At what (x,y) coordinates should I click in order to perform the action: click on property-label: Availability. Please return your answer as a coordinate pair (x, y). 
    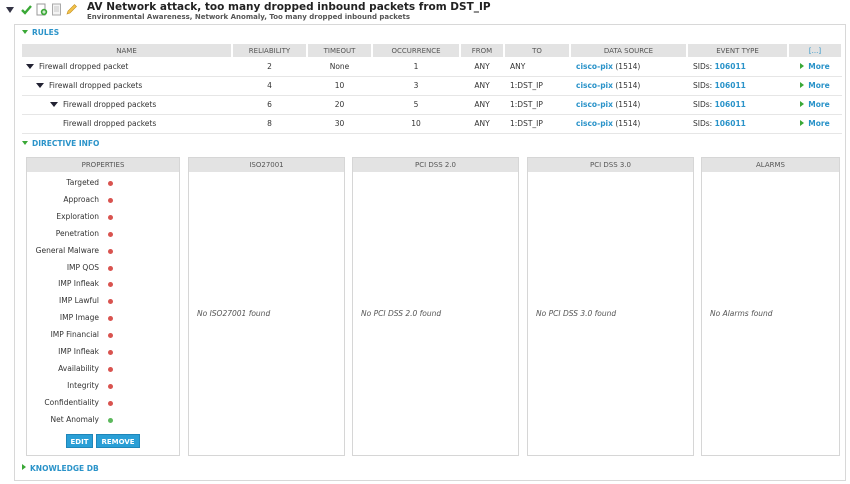
    Looking at the image, I should click on (78, 368).